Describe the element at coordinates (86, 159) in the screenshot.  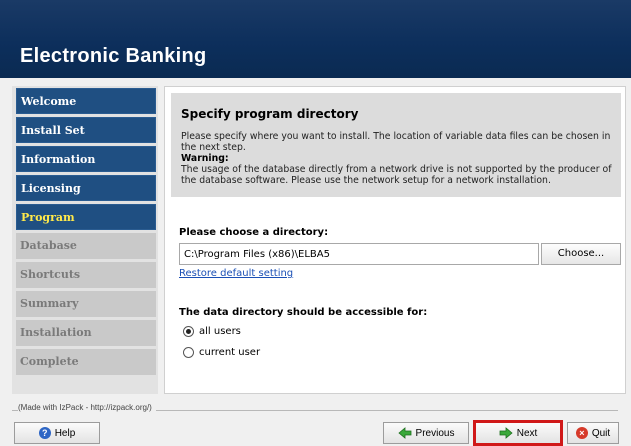
I see `sidebar-item-information: Information` at that location.